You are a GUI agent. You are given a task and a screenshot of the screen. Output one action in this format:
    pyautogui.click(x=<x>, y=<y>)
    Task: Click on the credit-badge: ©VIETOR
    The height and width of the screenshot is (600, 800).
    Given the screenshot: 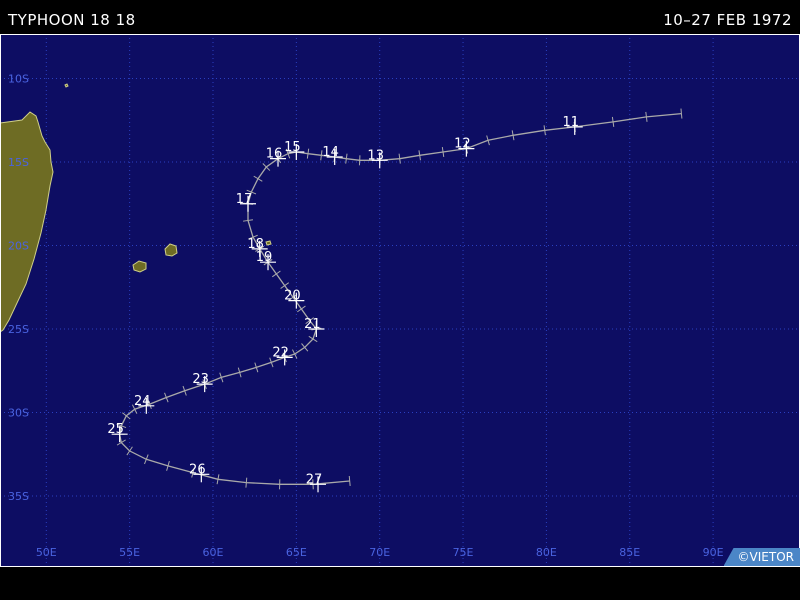 What is the action you would take?
    pyautogui.click(x=761, y=557)
    